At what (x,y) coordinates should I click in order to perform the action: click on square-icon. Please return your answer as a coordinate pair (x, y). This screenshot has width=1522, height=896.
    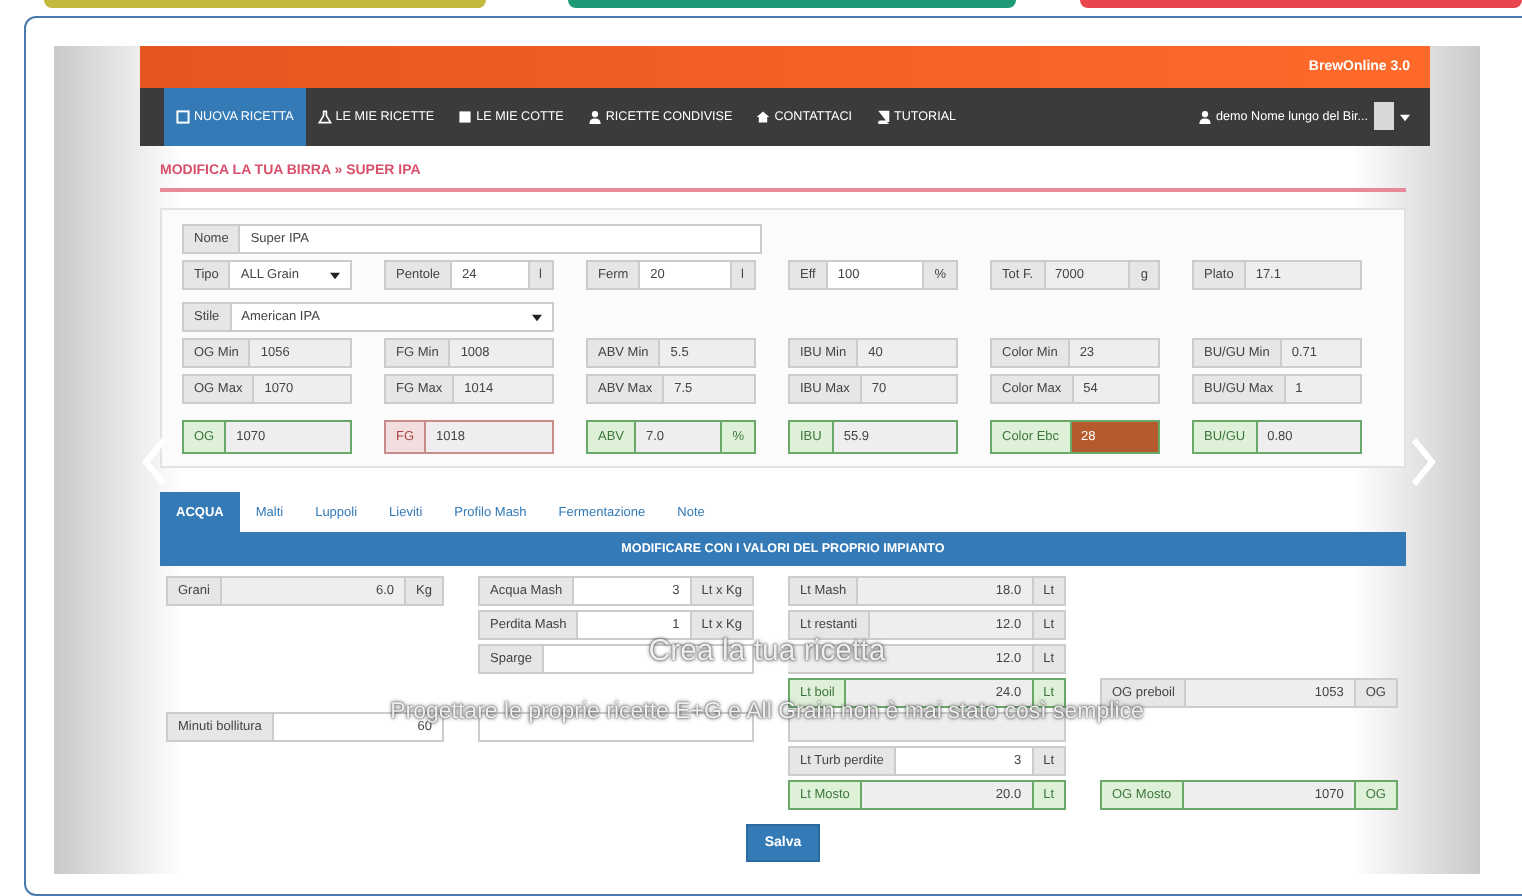
    Looking at the image, I should click on (183, 117).